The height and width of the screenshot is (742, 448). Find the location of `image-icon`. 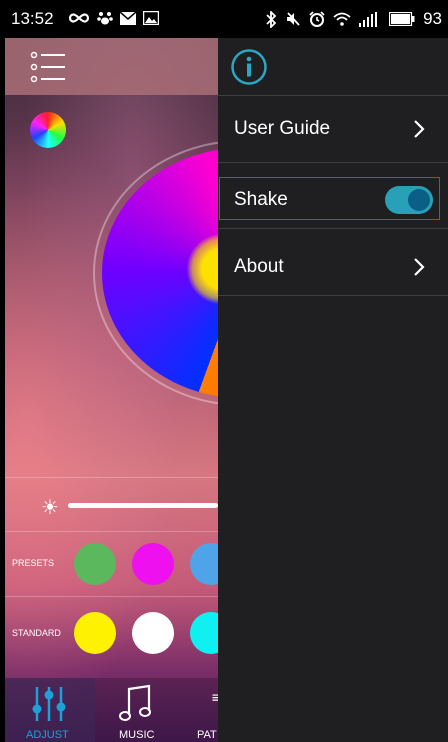

image-icon is located at coordinates (151, 18).